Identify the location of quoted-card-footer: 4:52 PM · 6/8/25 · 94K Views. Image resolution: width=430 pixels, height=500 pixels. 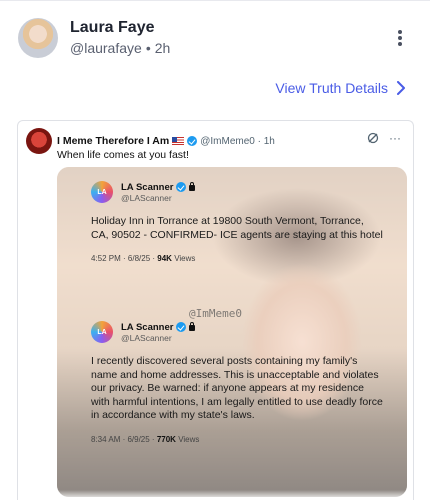
(237, 258).